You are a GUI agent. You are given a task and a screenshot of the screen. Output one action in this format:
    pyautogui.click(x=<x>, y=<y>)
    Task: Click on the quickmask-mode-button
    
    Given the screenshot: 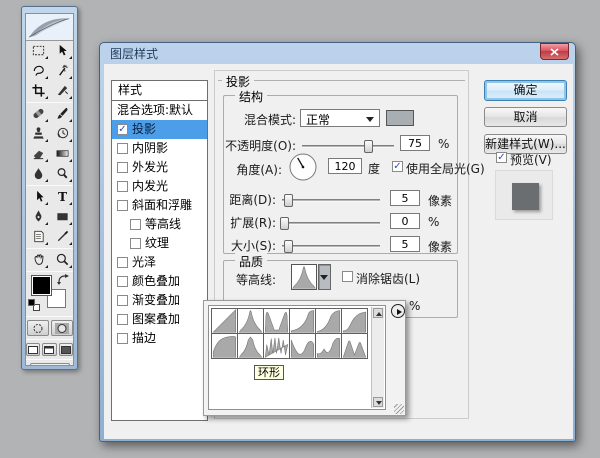 What is the action you would take?
    pyautogui.click(x=61, y=328)
    